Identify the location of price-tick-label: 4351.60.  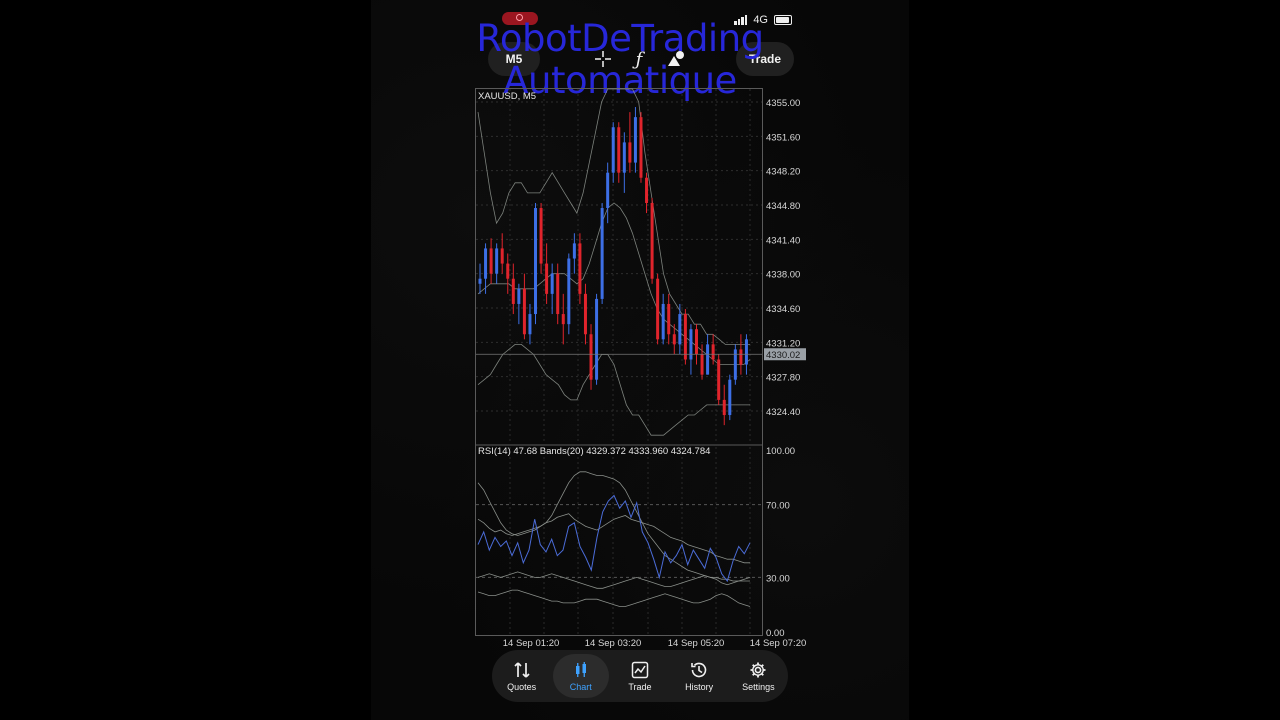
(783, 137).